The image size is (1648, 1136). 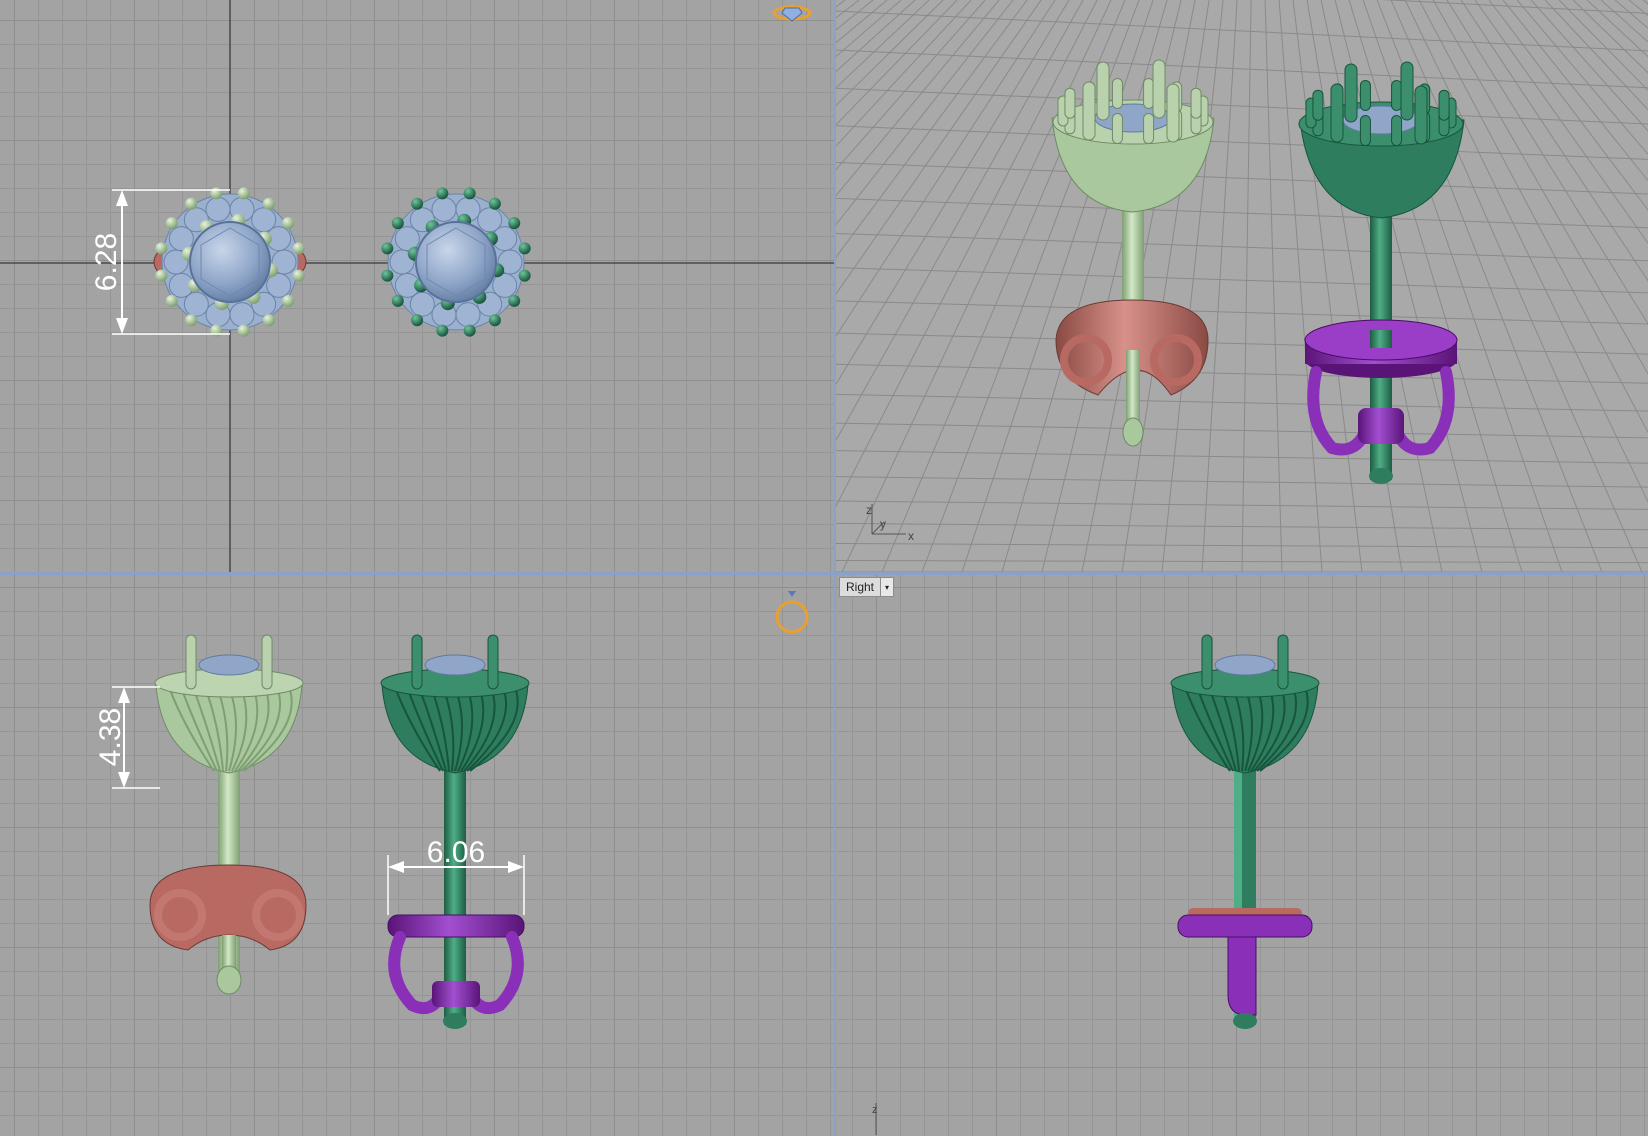 What do you see at coordinates (883, 524) in the screenshot?
I see `axis-y-label: y` at bounding box center [883, 524].